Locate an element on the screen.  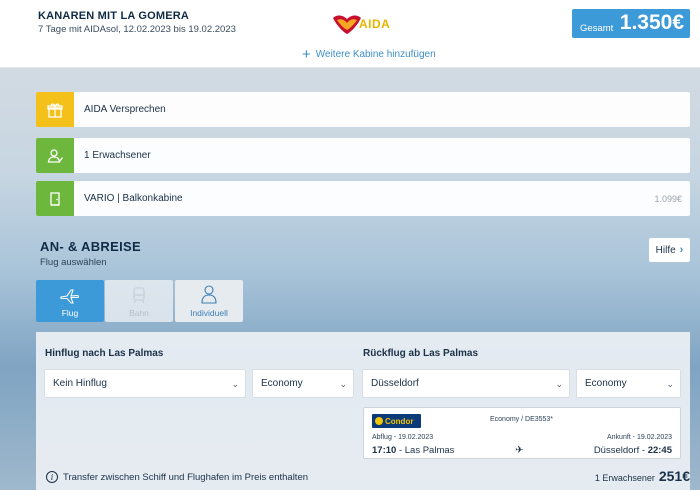
tab-train-label: Bahn is located at coordinates (139, 313).